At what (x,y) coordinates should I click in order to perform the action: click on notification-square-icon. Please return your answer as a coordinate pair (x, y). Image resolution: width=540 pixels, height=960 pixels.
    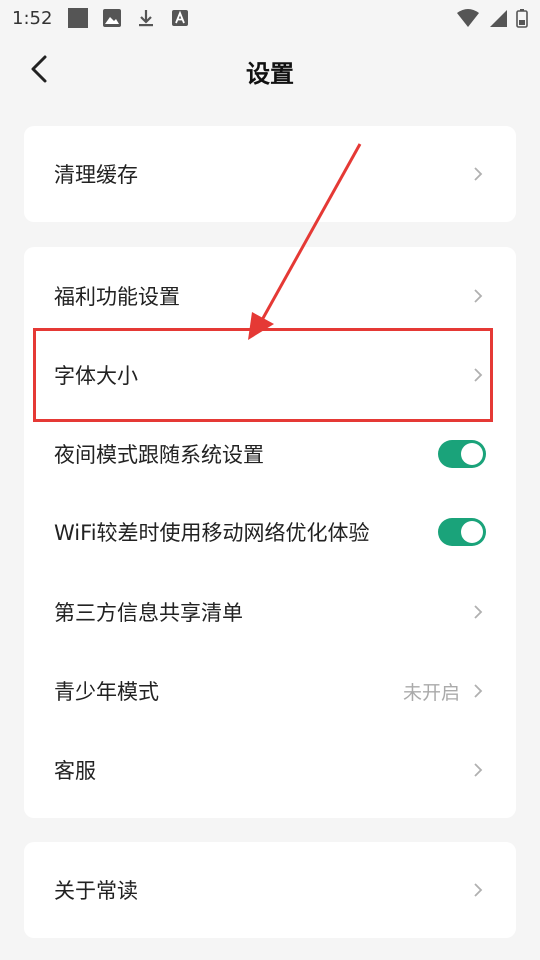
    Looking at the image, I should click on (78, 18).